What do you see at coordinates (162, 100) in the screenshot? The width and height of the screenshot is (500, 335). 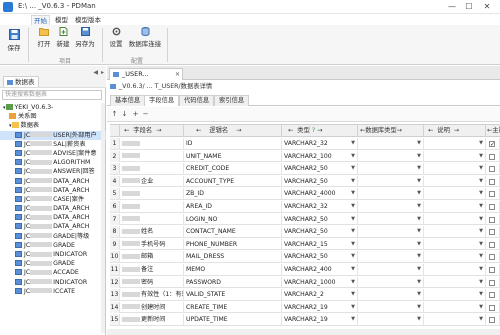 I see `tab-field-info: 字段信息` at bounding box center [162, 100].